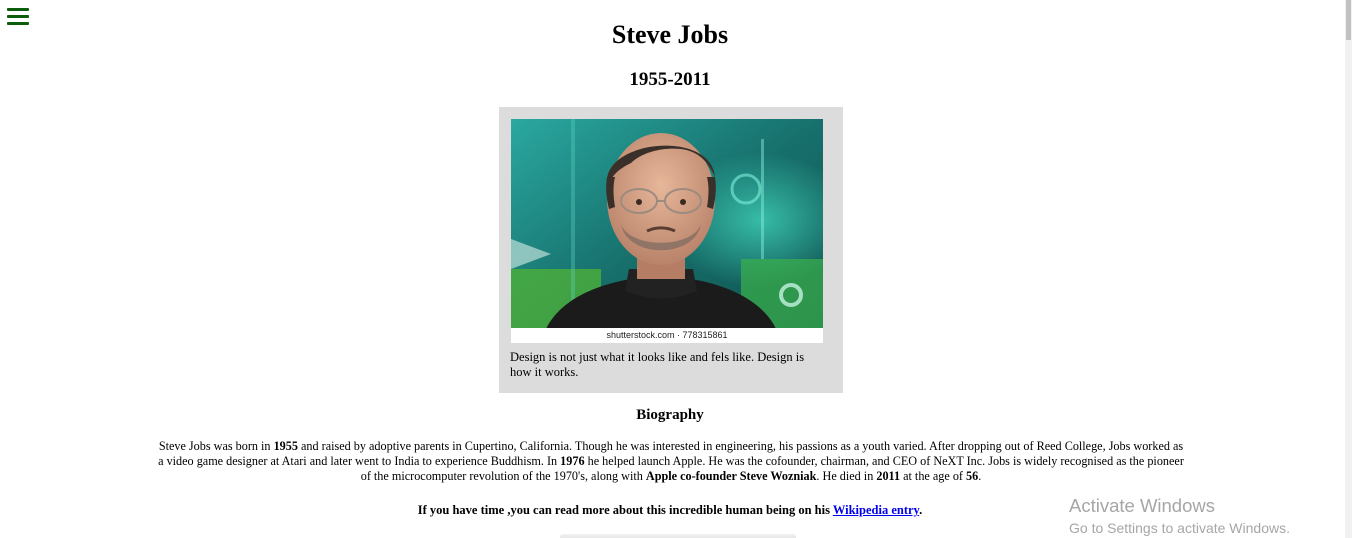  I want to click on portrait-photo-illustration, so click(667, 231).